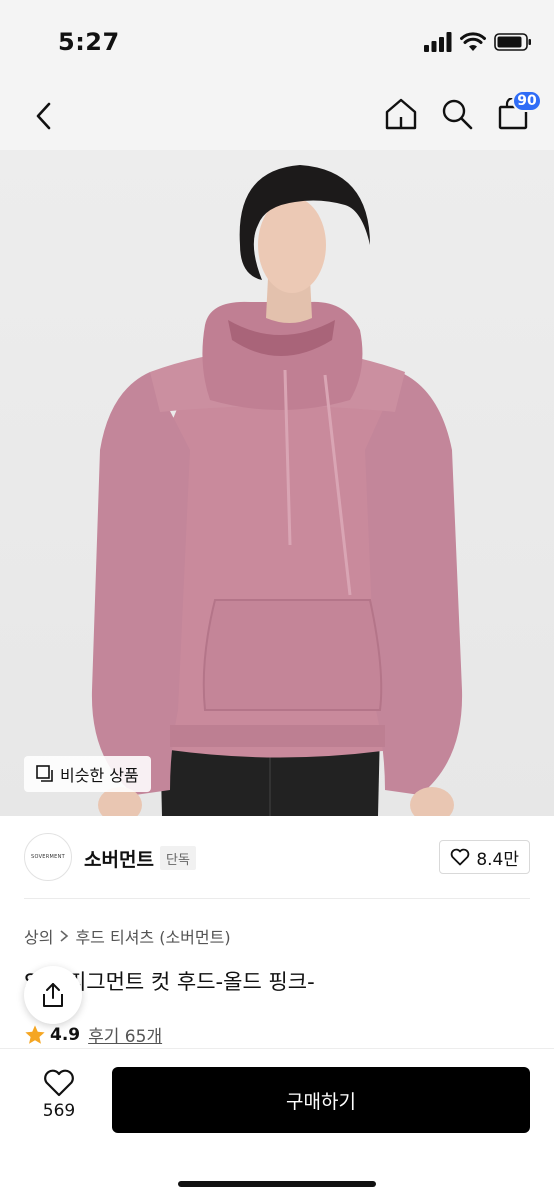  What do you see at coordinates (277, 117) in the screenshot?
I see `nav-bar: 90` at bounding box center [277, 117].